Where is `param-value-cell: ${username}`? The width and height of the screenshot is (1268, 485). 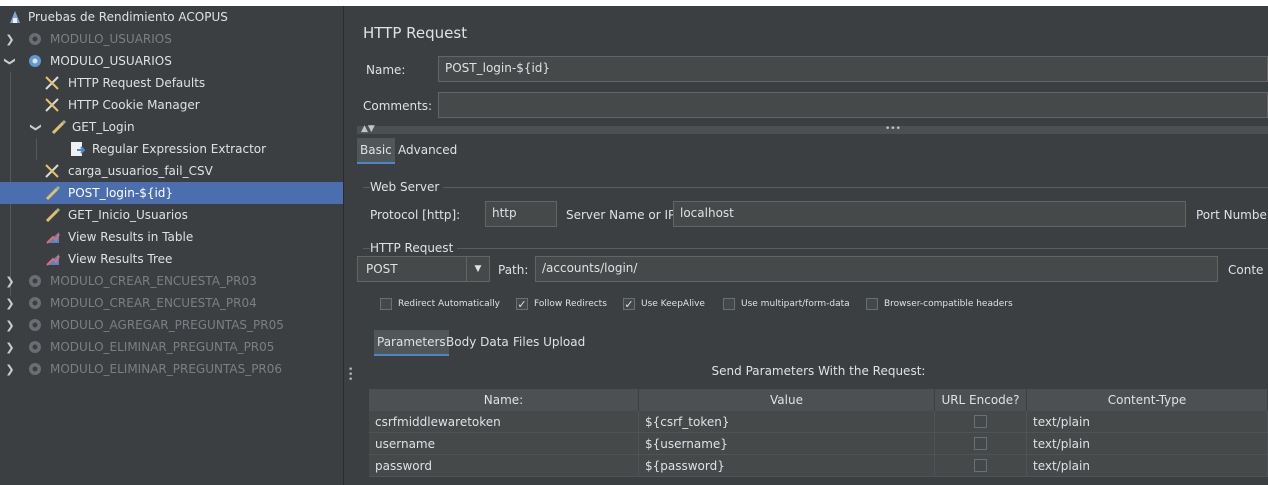 param-value-cell: ${username} is located at coordinates (787, 444).